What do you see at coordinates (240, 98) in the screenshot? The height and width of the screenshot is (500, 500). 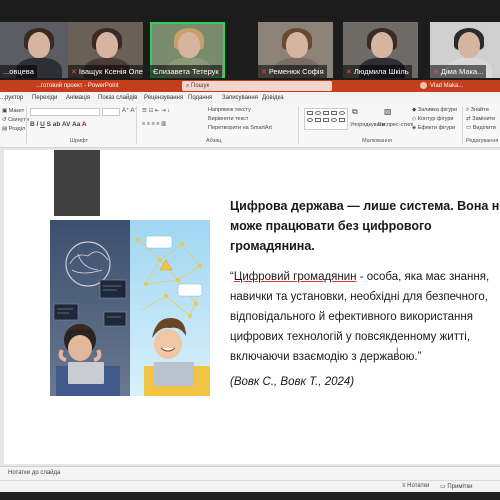 I see `tab-record: Записування` at bounding box center [240, 98].